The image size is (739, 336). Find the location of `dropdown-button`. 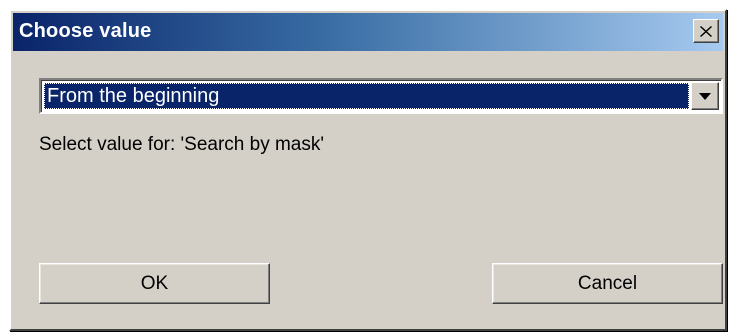

dropdown-button is located at coordinates (705, 96).